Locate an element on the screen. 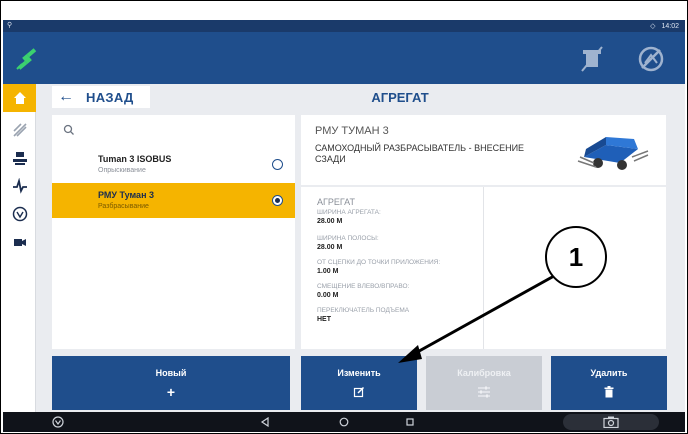 The width and height of the screenshot is (688, 434). sidebar-item-vrt is located at coordinates (19, 214).